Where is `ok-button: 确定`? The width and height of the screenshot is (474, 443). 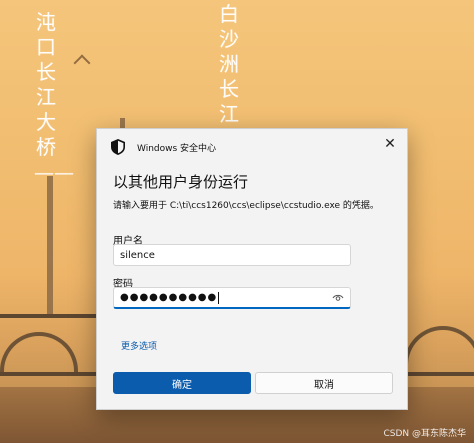 ok-button: 确定 is located at coordinates (182, 383).